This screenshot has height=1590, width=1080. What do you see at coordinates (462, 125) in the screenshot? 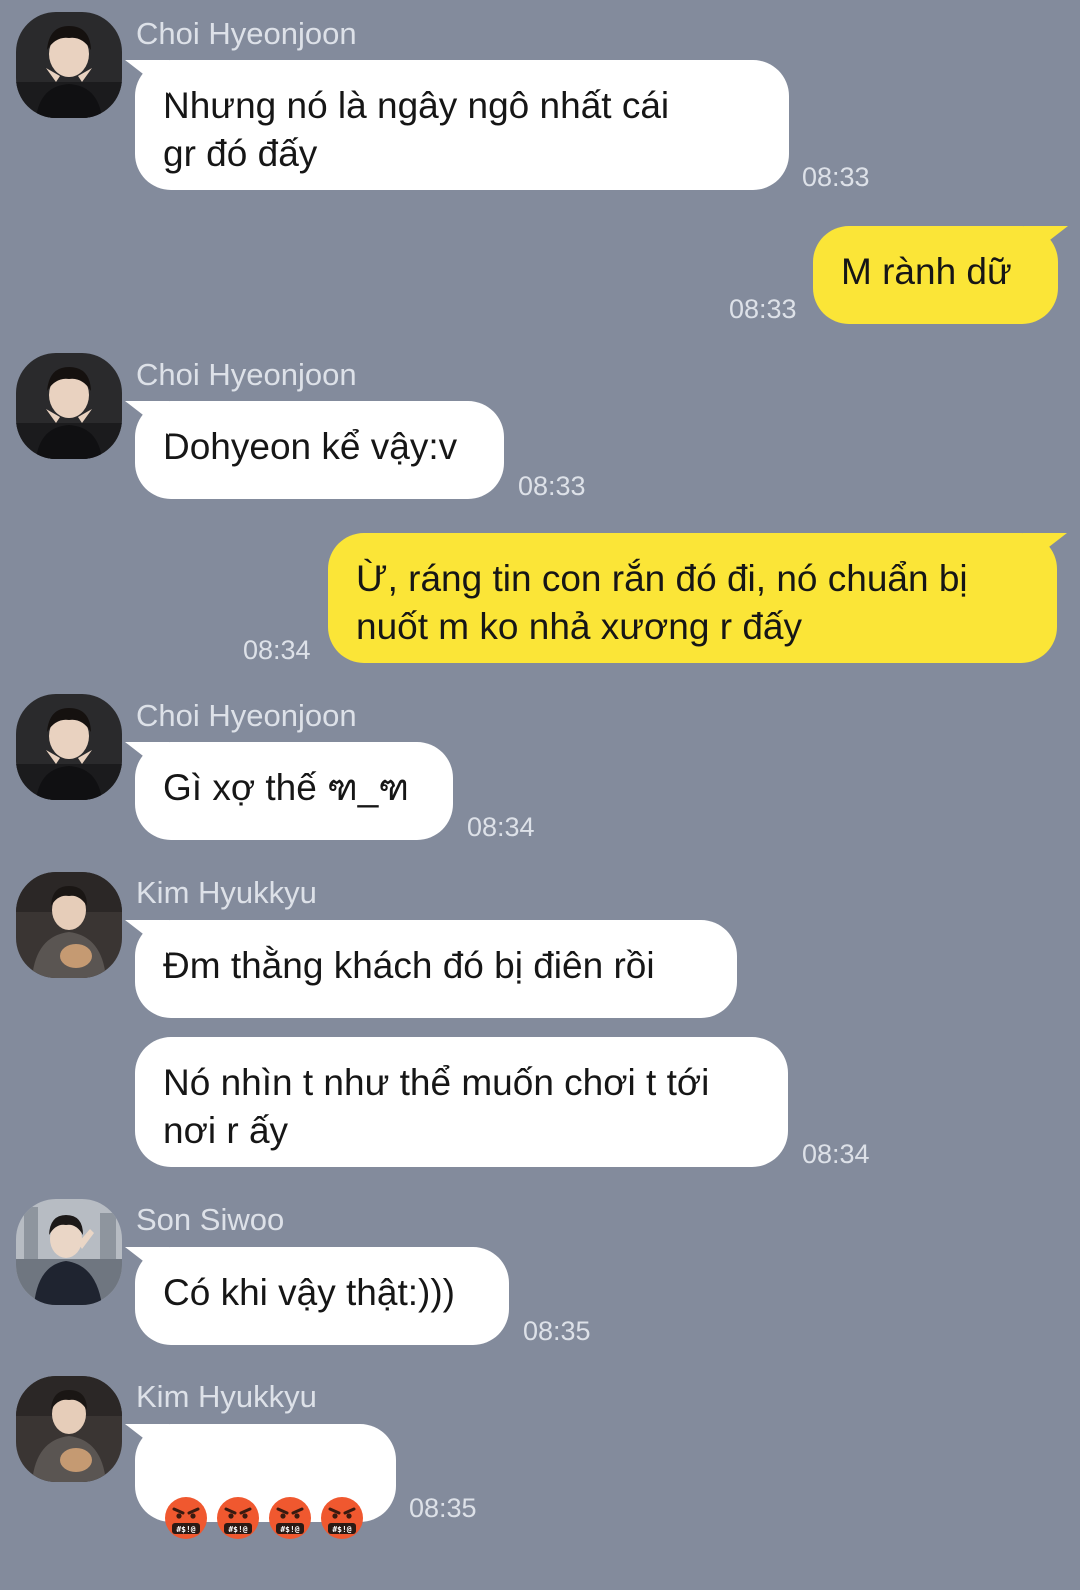
I see `message-bubble: Nhưng nó là ngây ngô nhất cái gr đó đấy` at bounding box center [462, 125].